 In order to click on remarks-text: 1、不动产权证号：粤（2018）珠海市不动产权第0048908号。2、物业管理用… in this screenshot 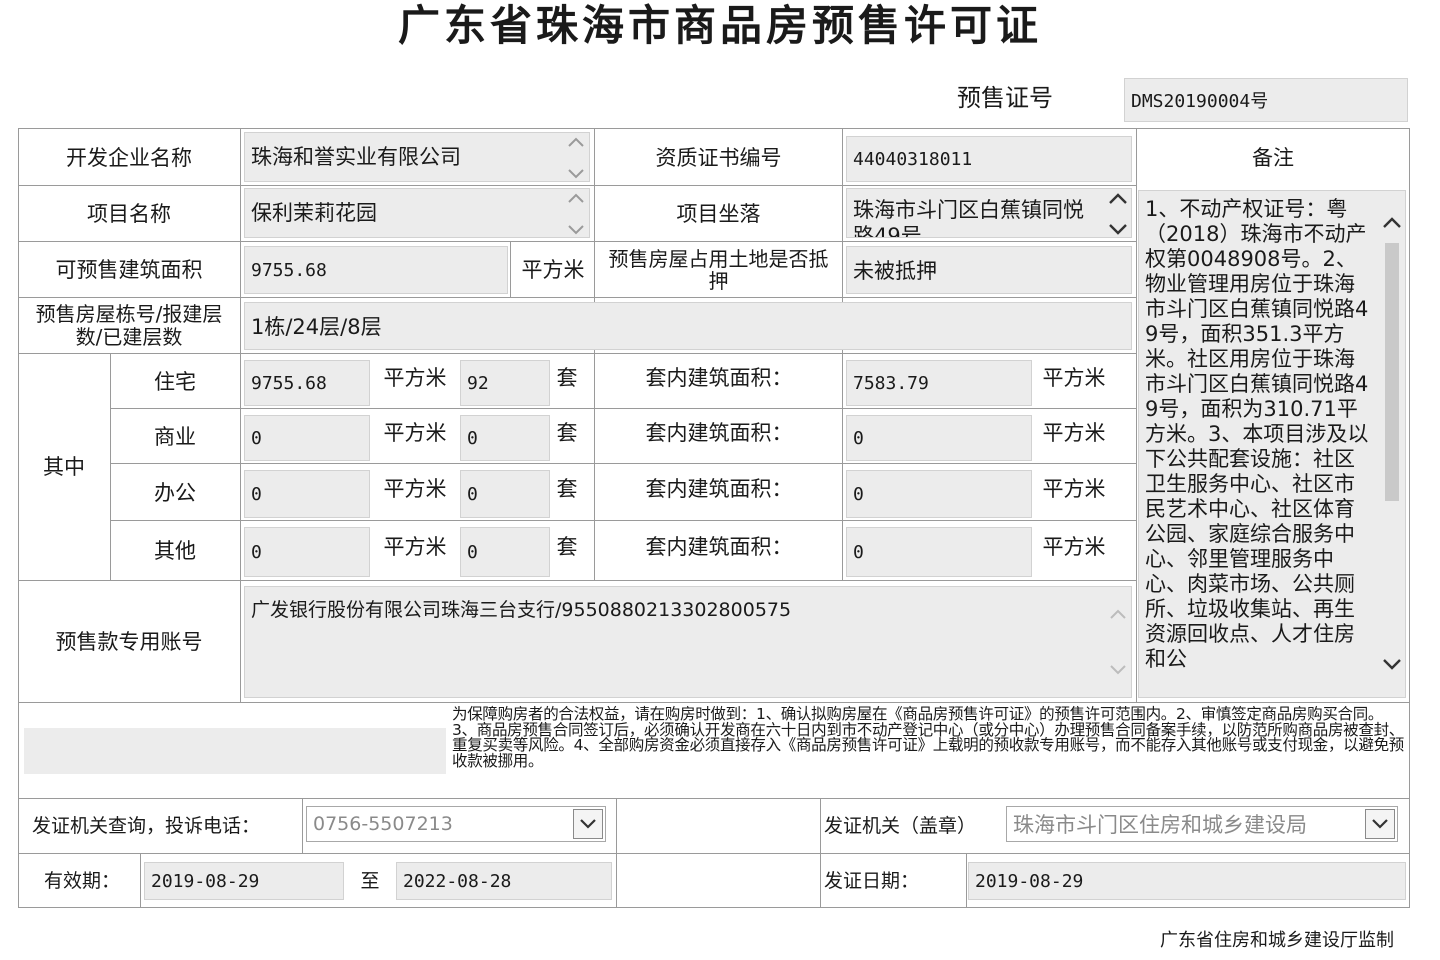, I will do `click(1257, 434)`.